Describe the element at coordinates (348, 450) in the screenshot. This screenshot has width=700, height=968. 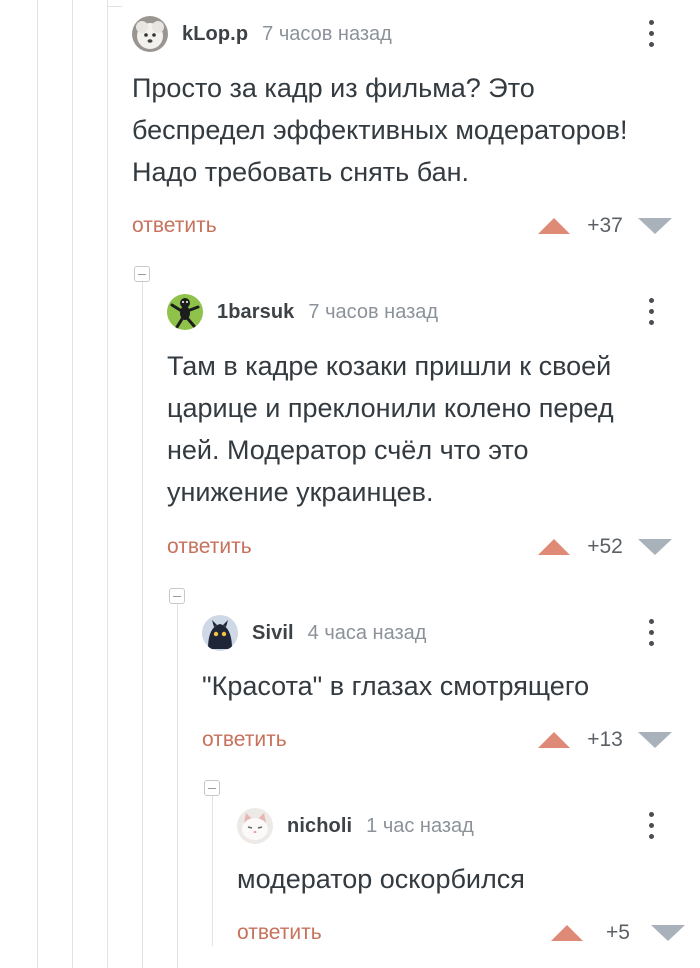
I see `comment-text-line: ней. Модератор счёл что это` at that location.